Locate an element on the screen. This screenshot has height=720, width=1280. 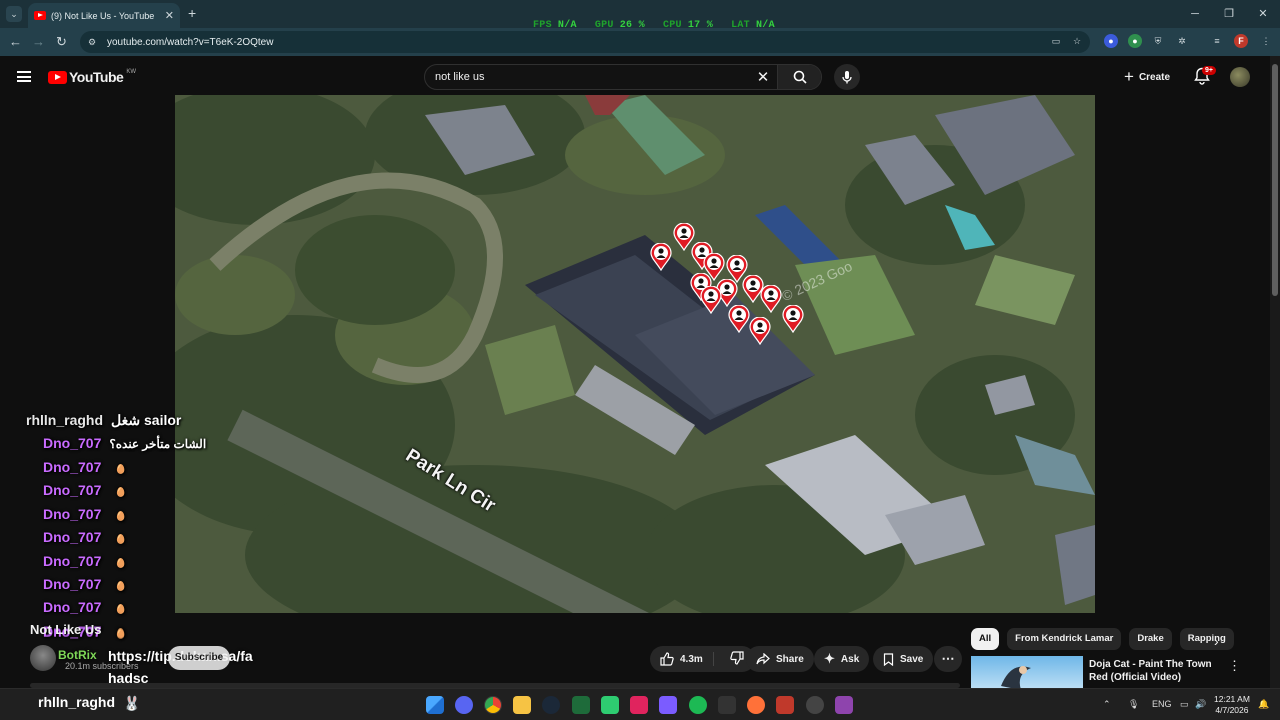
back-icon: ← is located at coordinates (15, 41).